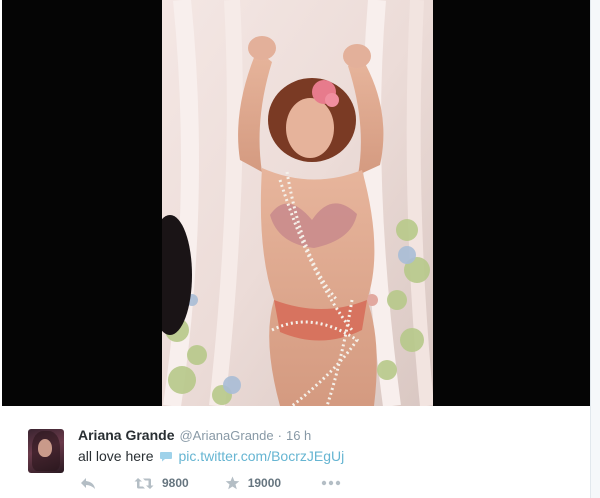 The image size is (600, 498). I want to click on favorite-button: 19000, so click(253, 483).